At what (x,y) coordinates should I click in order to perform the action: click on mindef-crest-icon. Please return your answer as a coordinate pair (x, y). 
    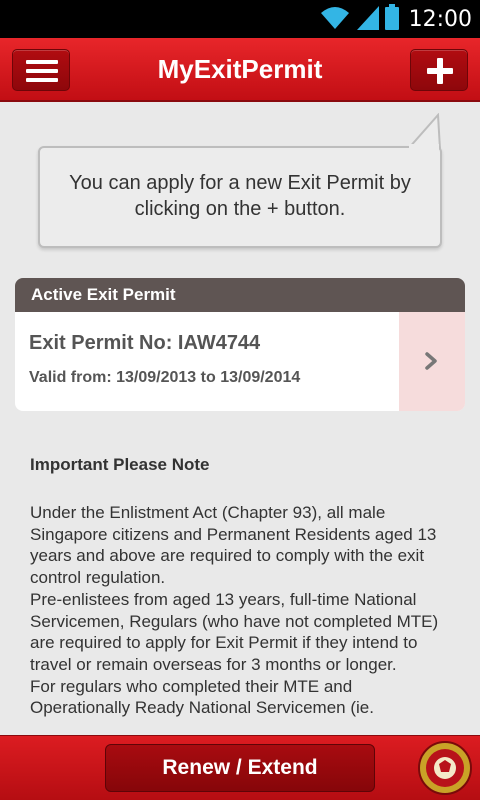
    Looking at the image, I should click on (445, 768).